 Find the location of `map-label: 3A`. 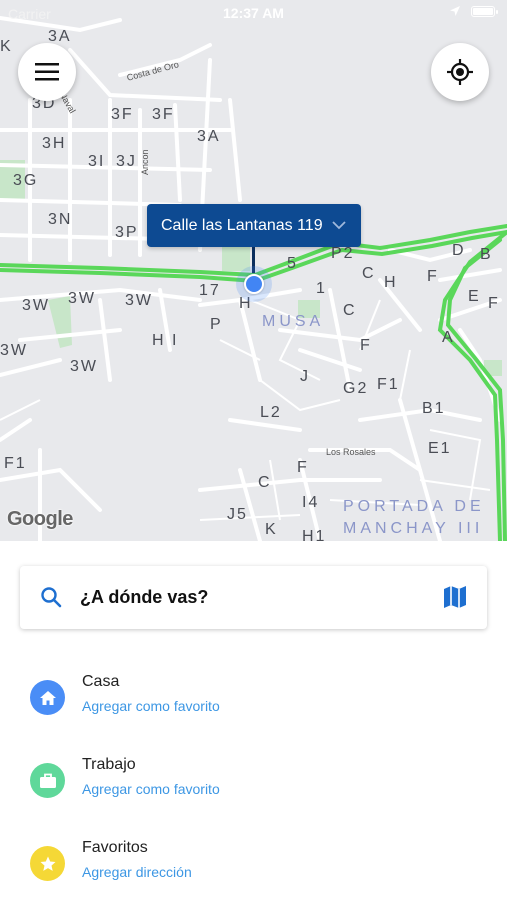

map-label: 3A is located at coordinates (209, 136).